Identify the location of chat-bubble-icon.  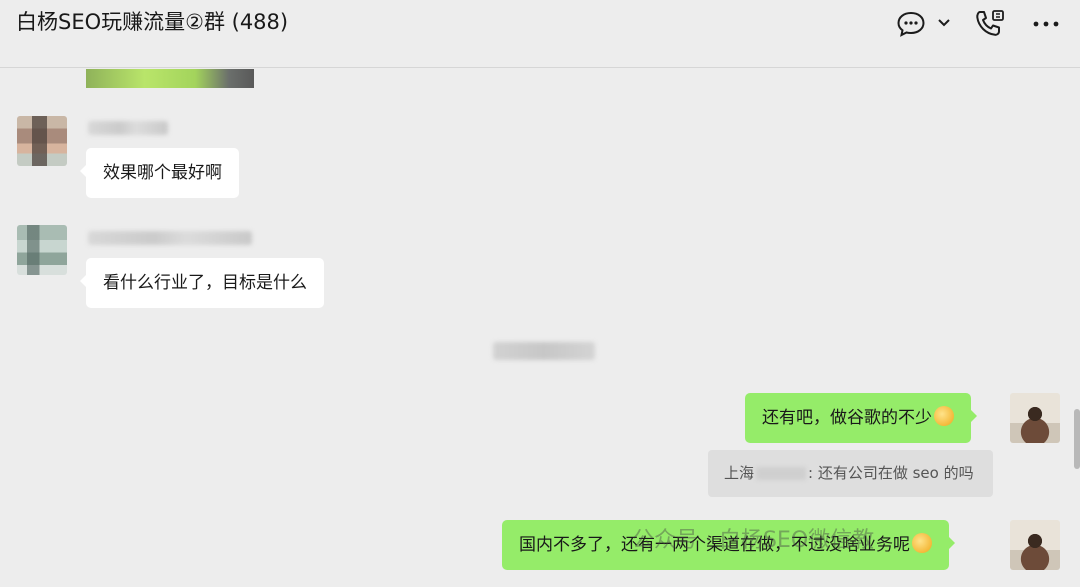
(911, 24).